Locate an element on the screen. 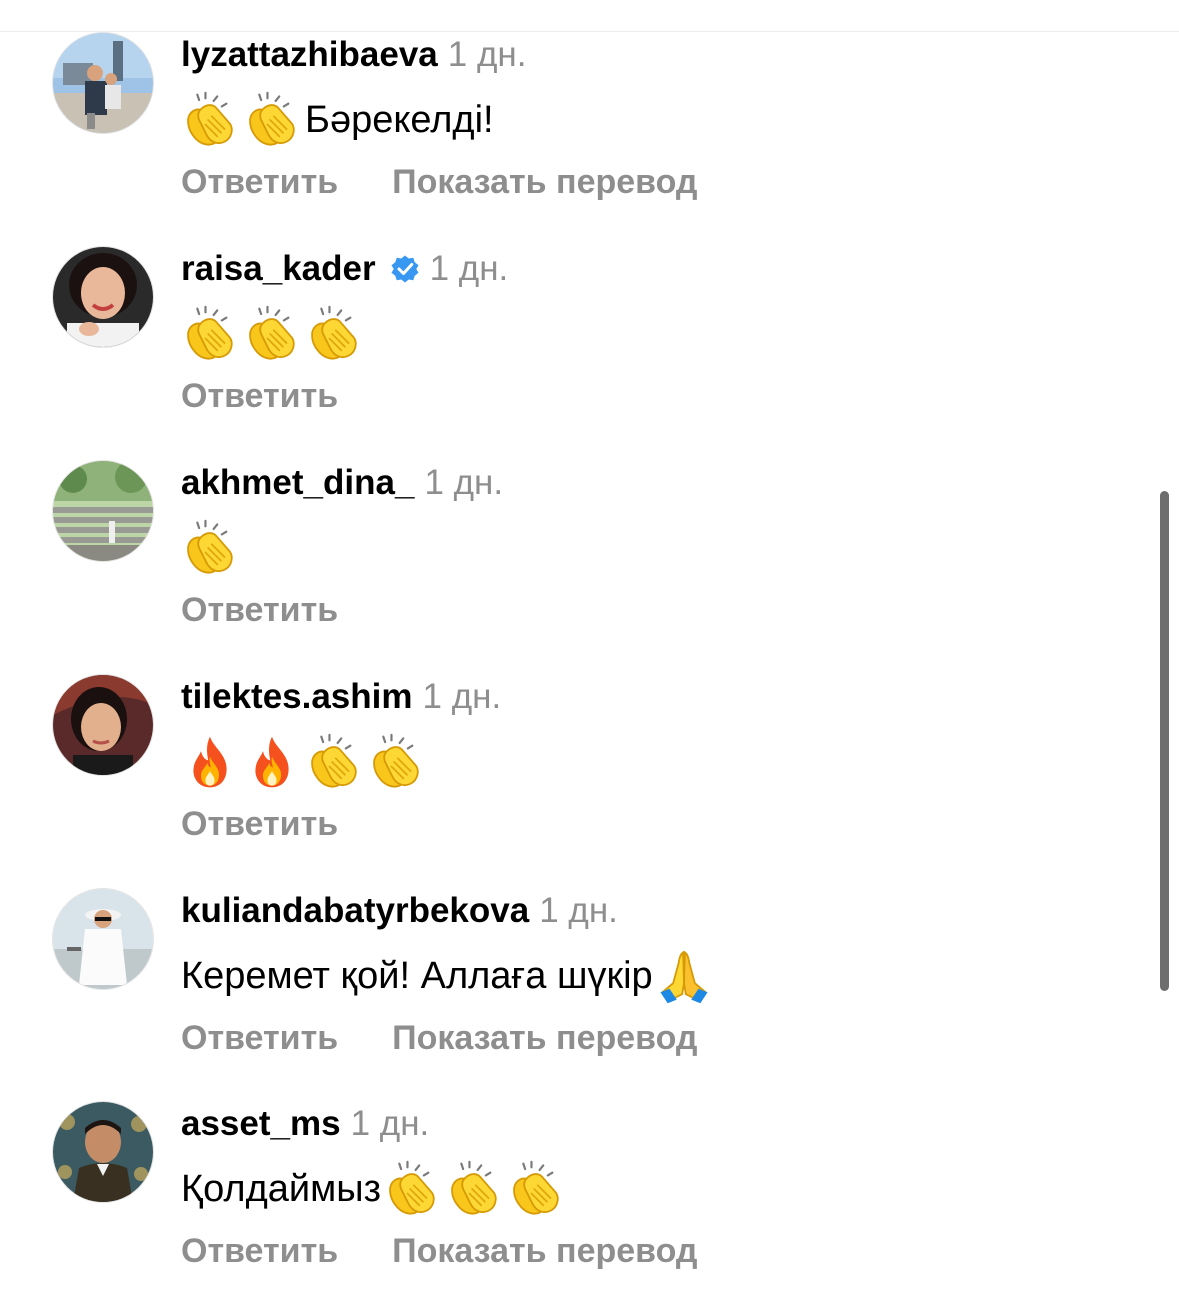 This screenshot has width=1179, height=1315. comment-header: kuliandabatyrbekova 1 дн. is located at coordinates (399, 911).